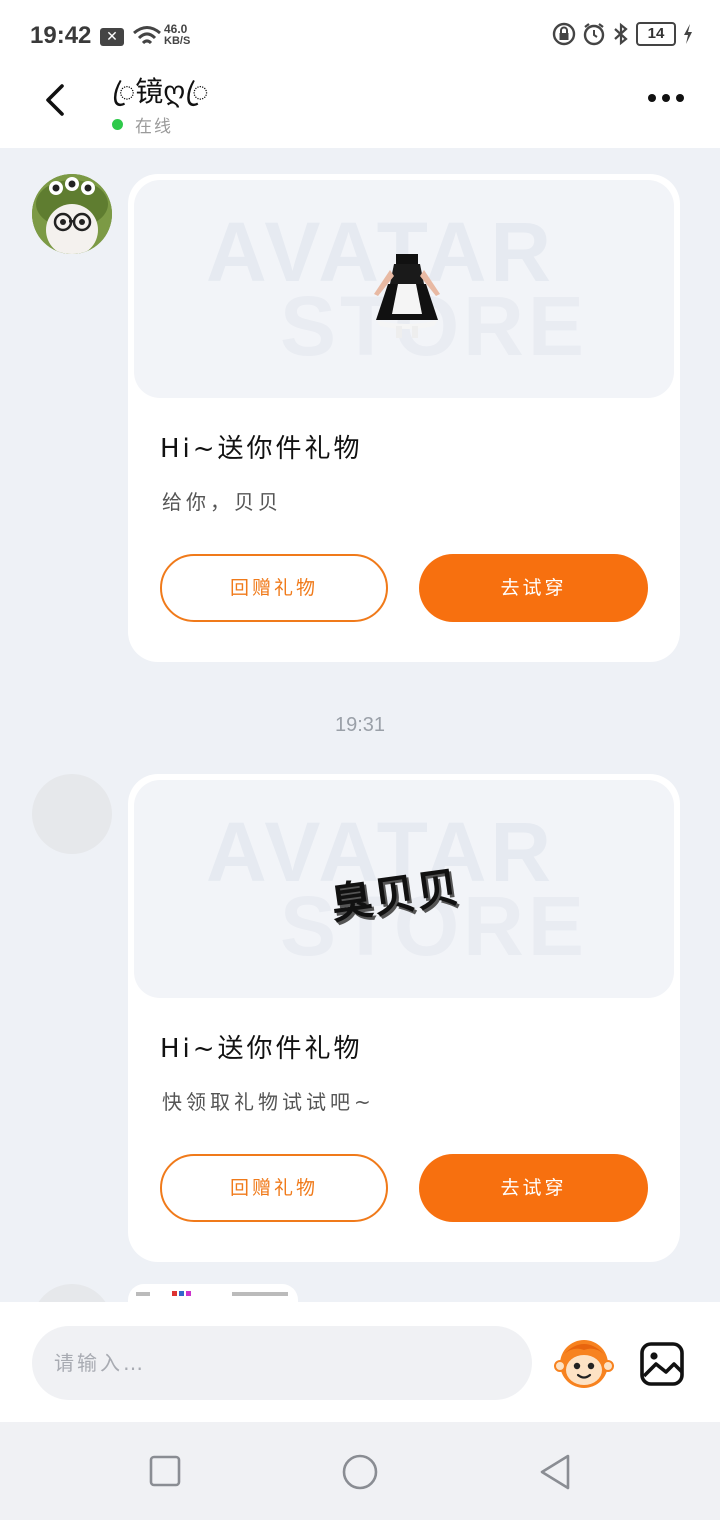 The width and height of the screenshot is (720, 1520). I want to click on online-status: 在线, so click(142, 124).